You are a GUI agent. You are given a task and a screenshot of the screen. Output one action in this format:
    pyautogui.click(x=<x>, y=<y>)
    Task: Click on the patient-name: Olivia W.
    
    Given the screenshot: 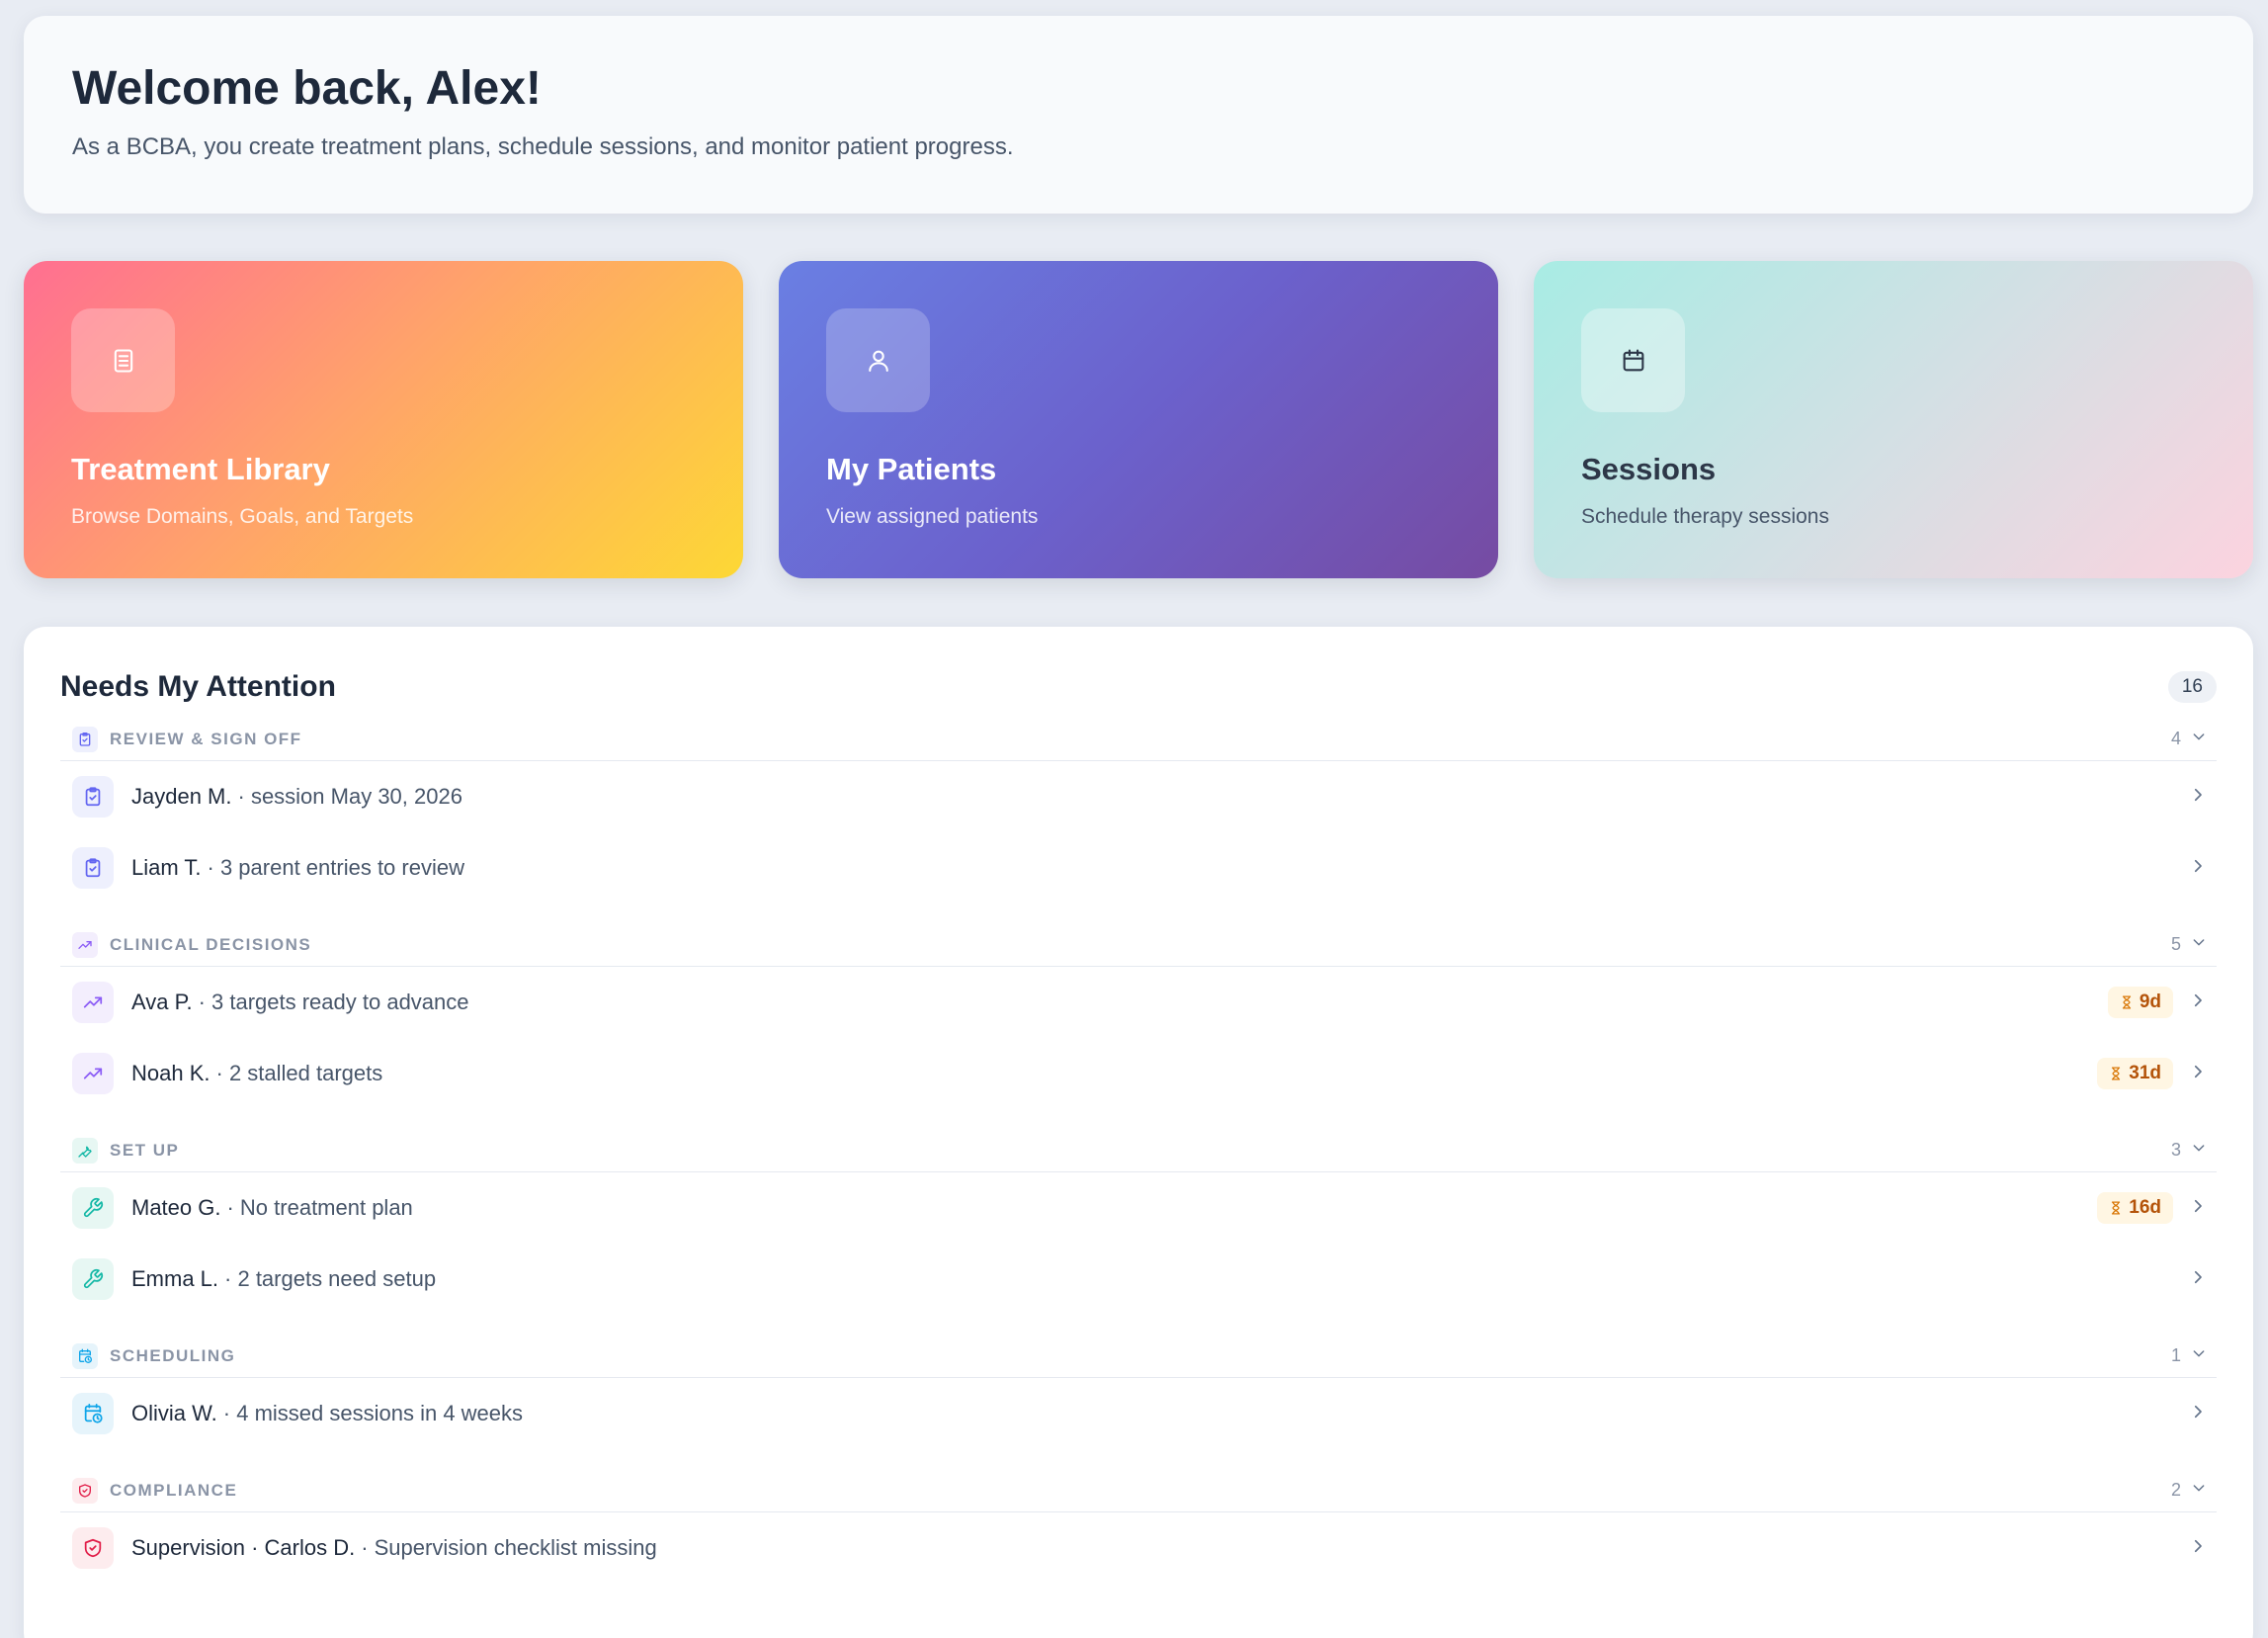 What is the action you would take?
    pyautogui.click(x=174, y=1413)
    